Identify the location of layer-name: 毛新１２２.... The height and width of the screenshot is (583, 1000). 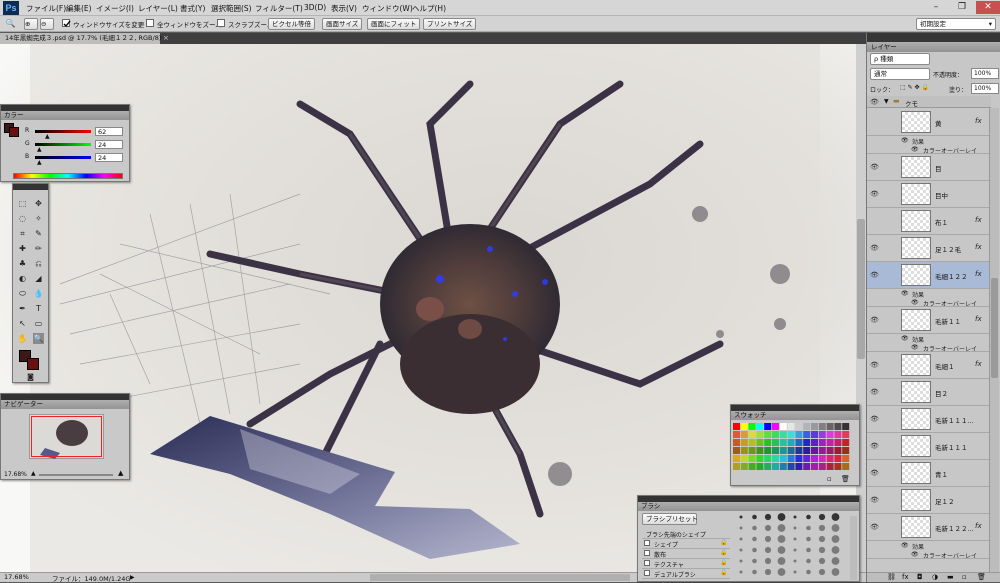
(954, 528).